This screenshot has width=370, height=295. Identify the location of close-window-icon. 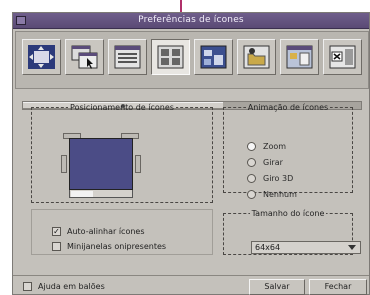
(342, 57).